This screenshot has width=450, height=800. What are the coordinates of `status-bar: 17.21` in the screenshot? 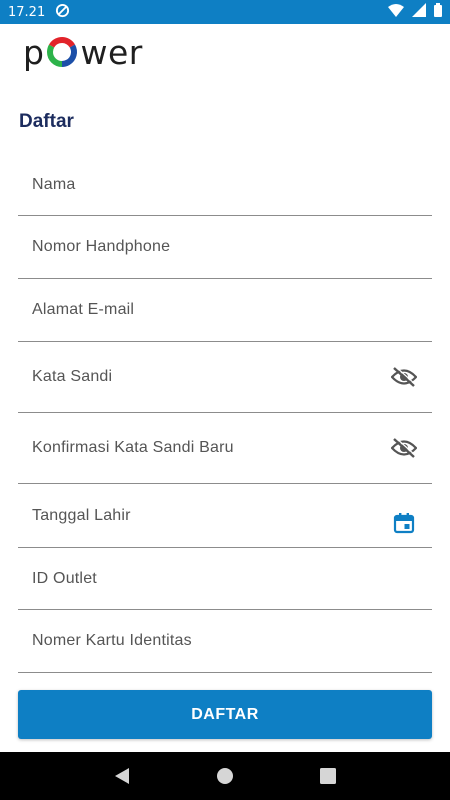 It's located at (225, 12).